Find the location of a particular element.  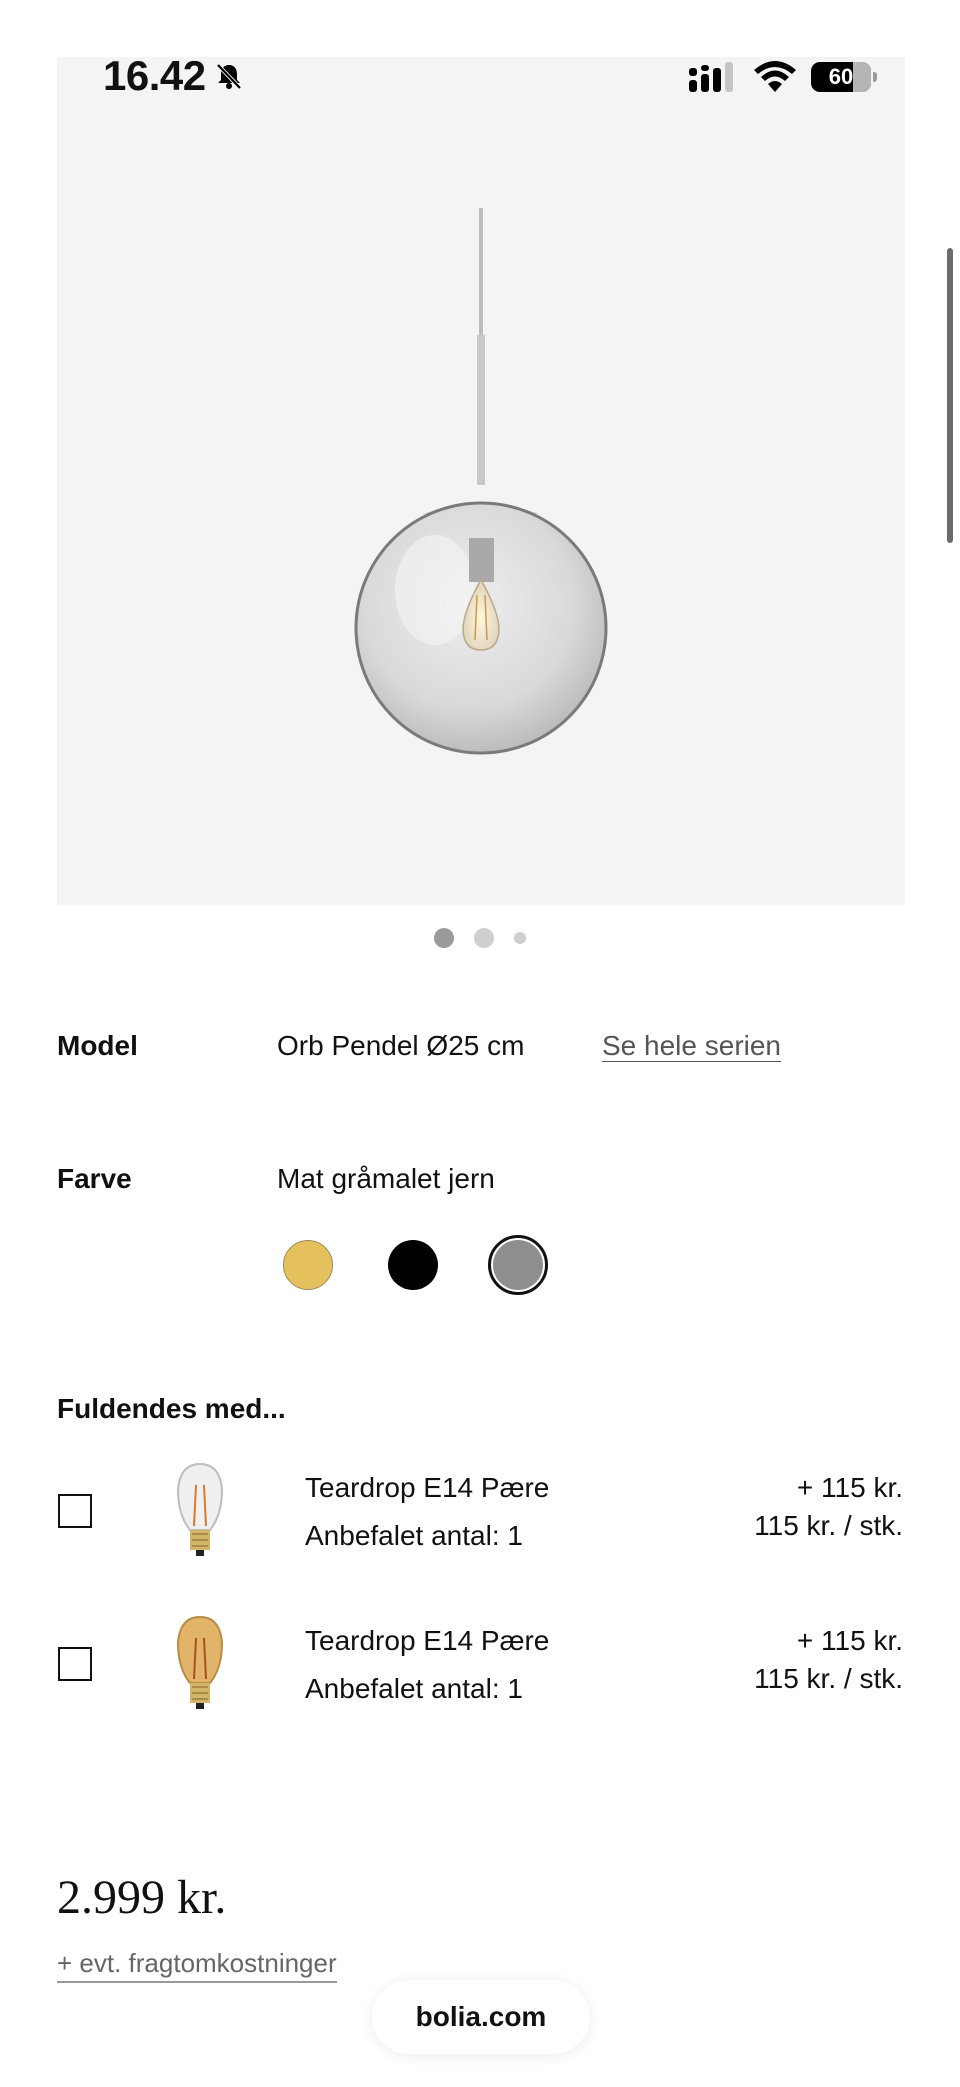

freight-link: + evt. fragtomkostninger is located at coordinates (197, 1965).